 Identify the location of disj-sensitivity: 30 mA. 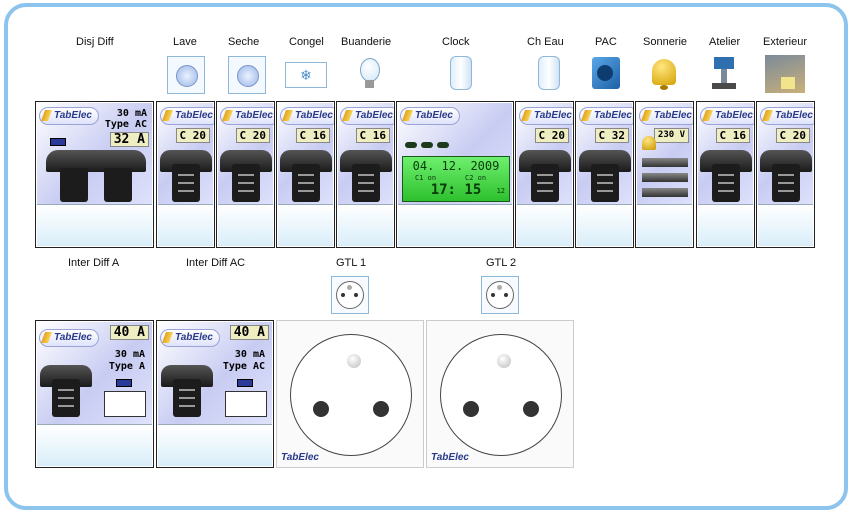
(131, 113).